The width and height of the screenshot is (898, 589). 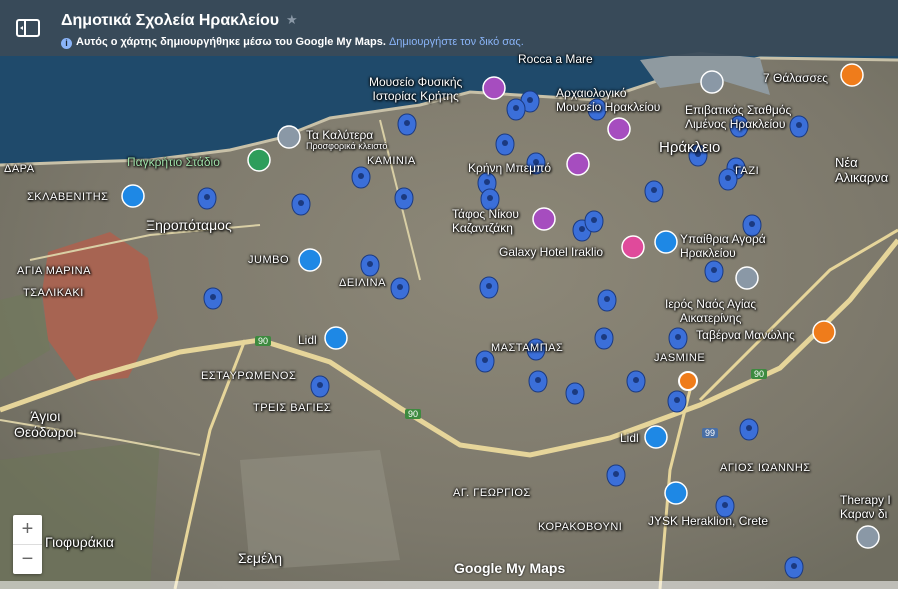 What do you see at coordinates (292, 408) in the screenshot?
I see `place-label: ΤΡΕΙΣ ΒΑΓΙΕΣ` at bounding box center [292, 408].